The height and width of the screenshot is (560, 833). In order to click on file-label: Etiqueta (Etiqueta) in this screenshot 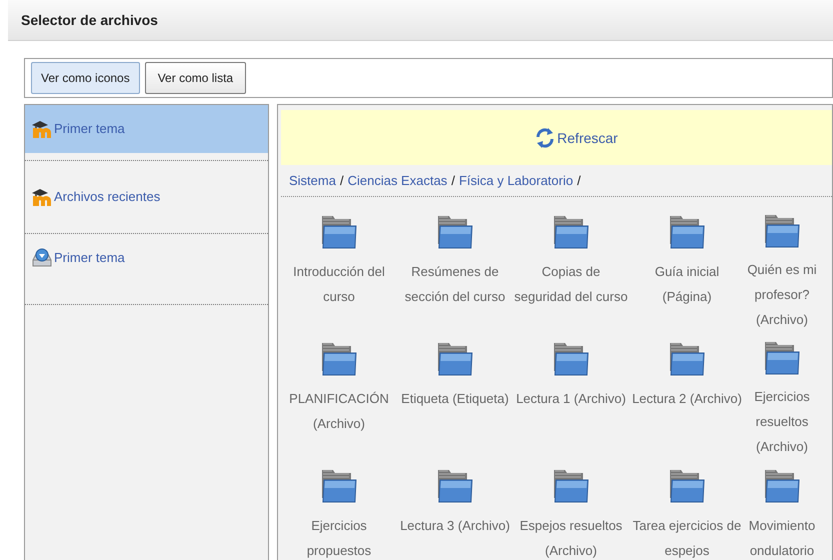, I will do `click(455, 398)`.